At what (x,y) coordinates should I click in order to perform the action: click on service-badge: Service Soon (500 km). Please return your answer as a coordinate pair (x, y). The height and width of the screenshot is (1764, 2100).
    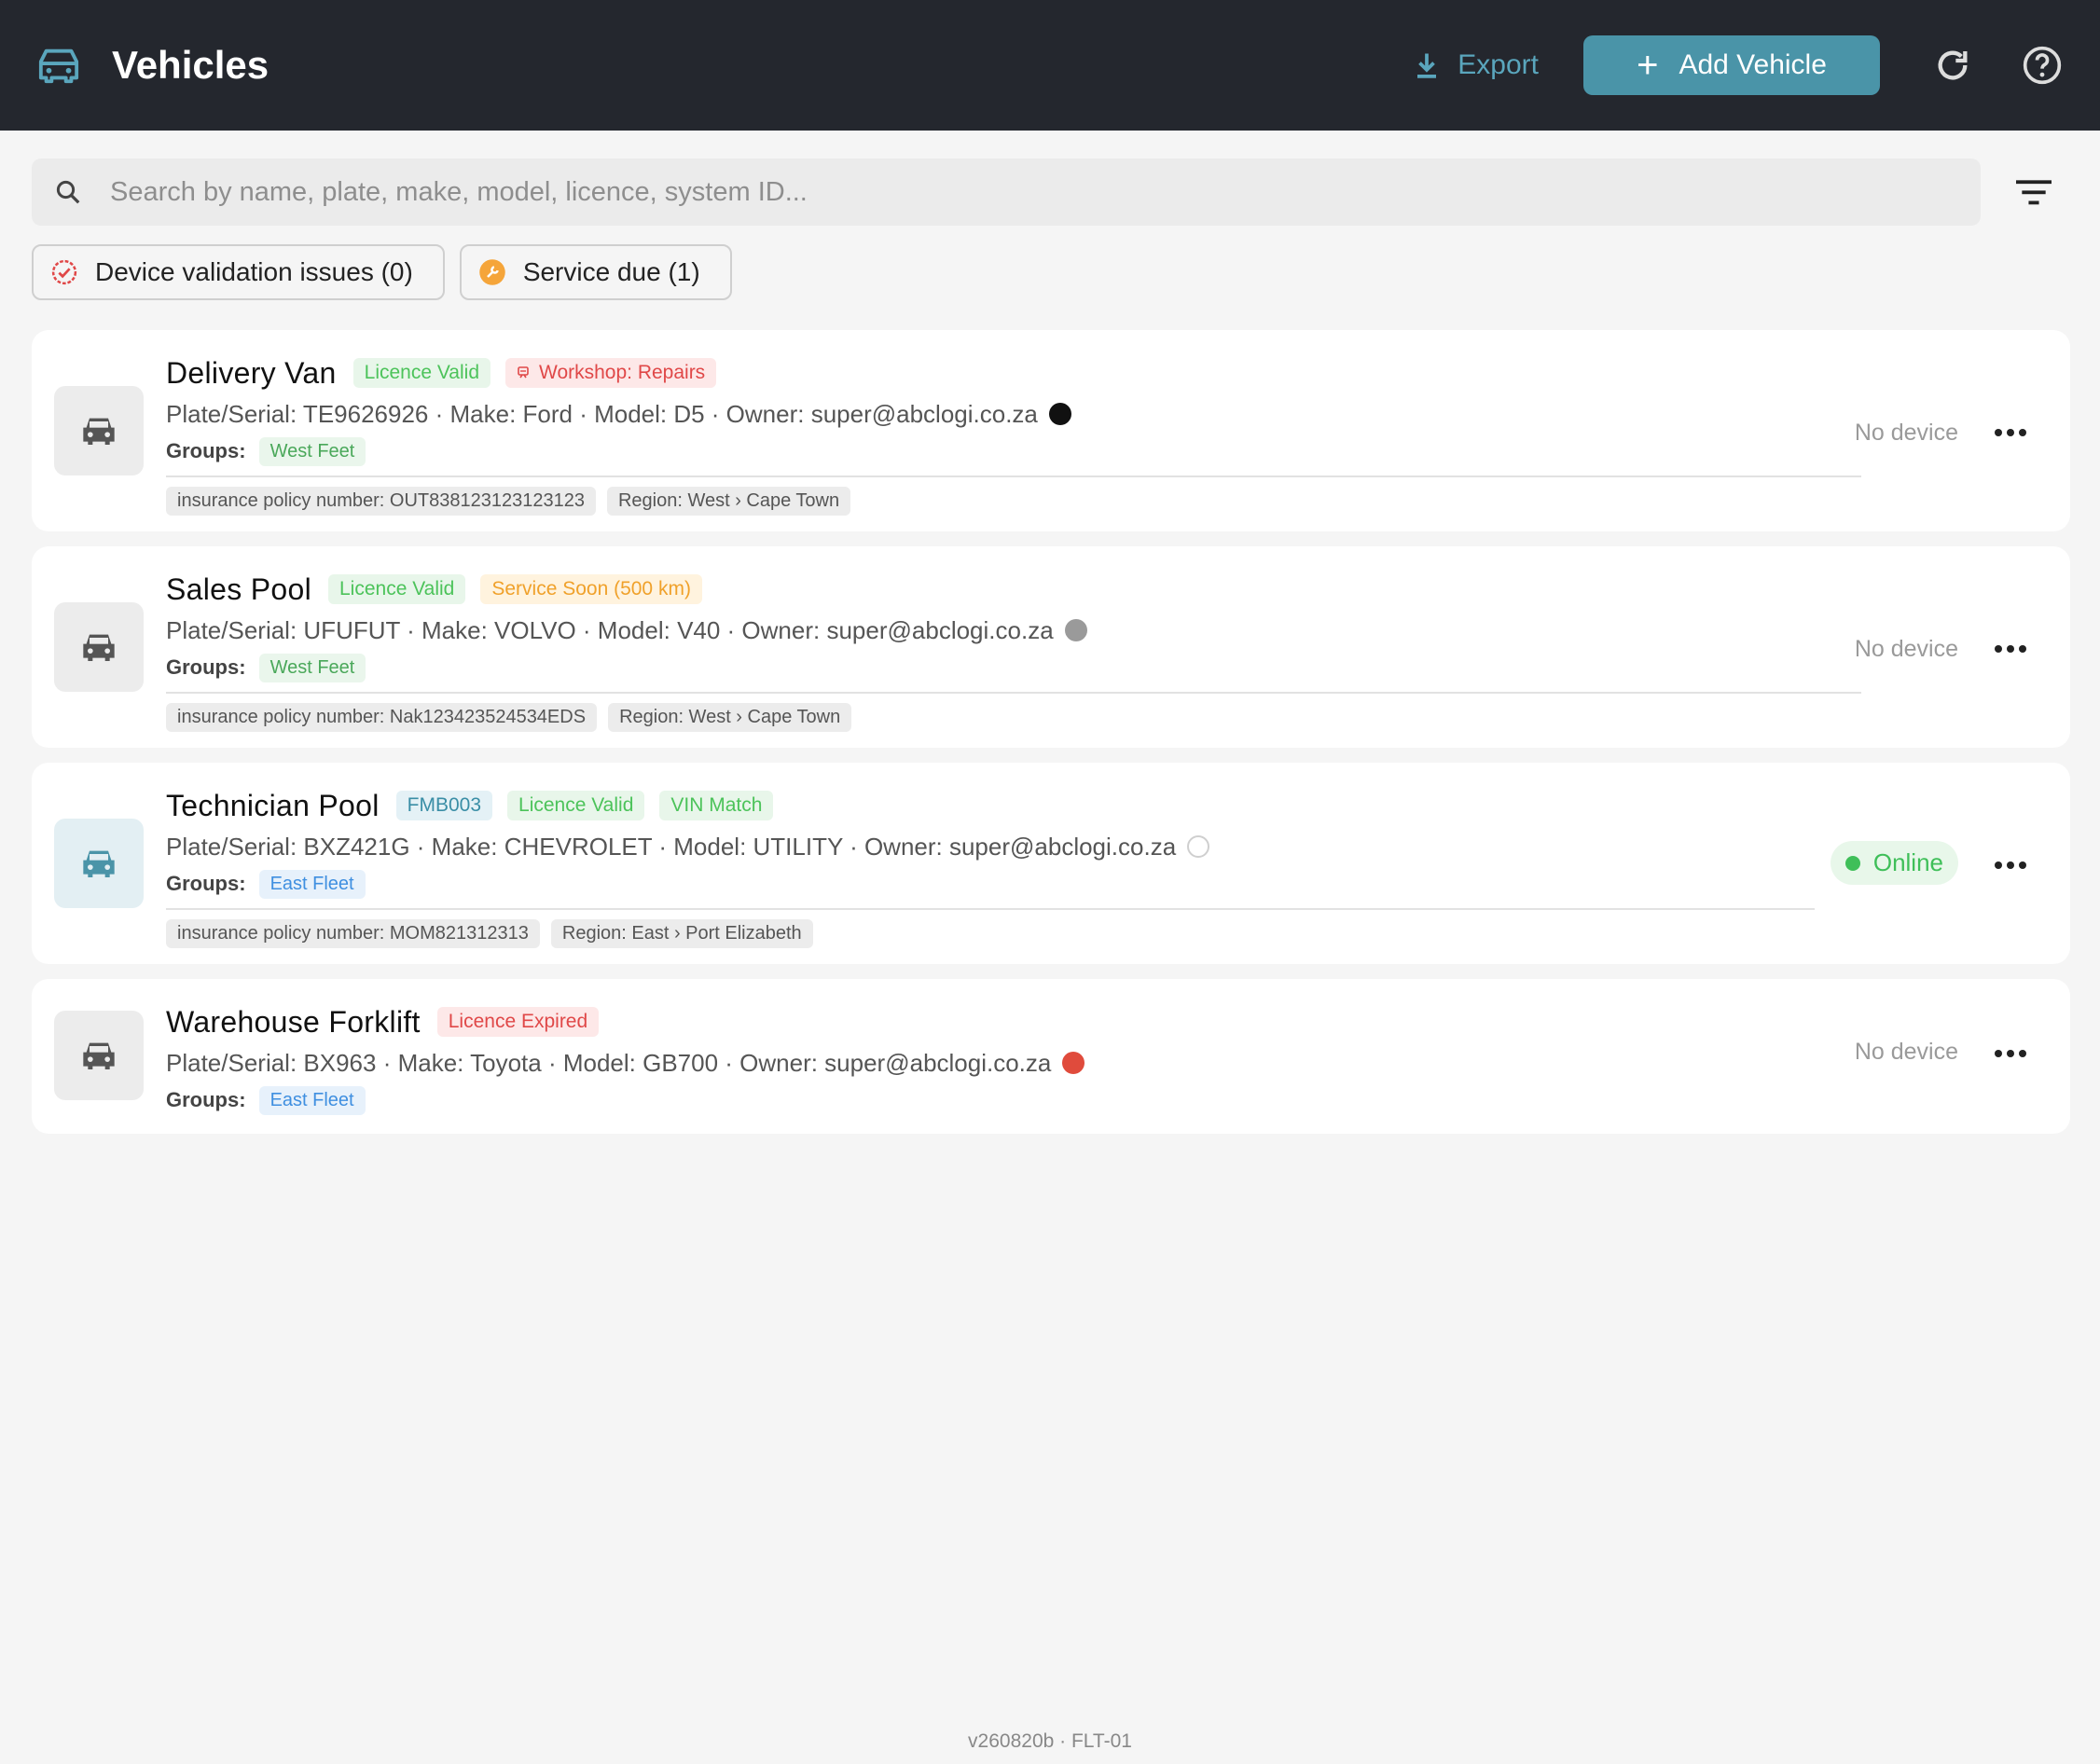
    Looking at the image, I should click on (591, 589).